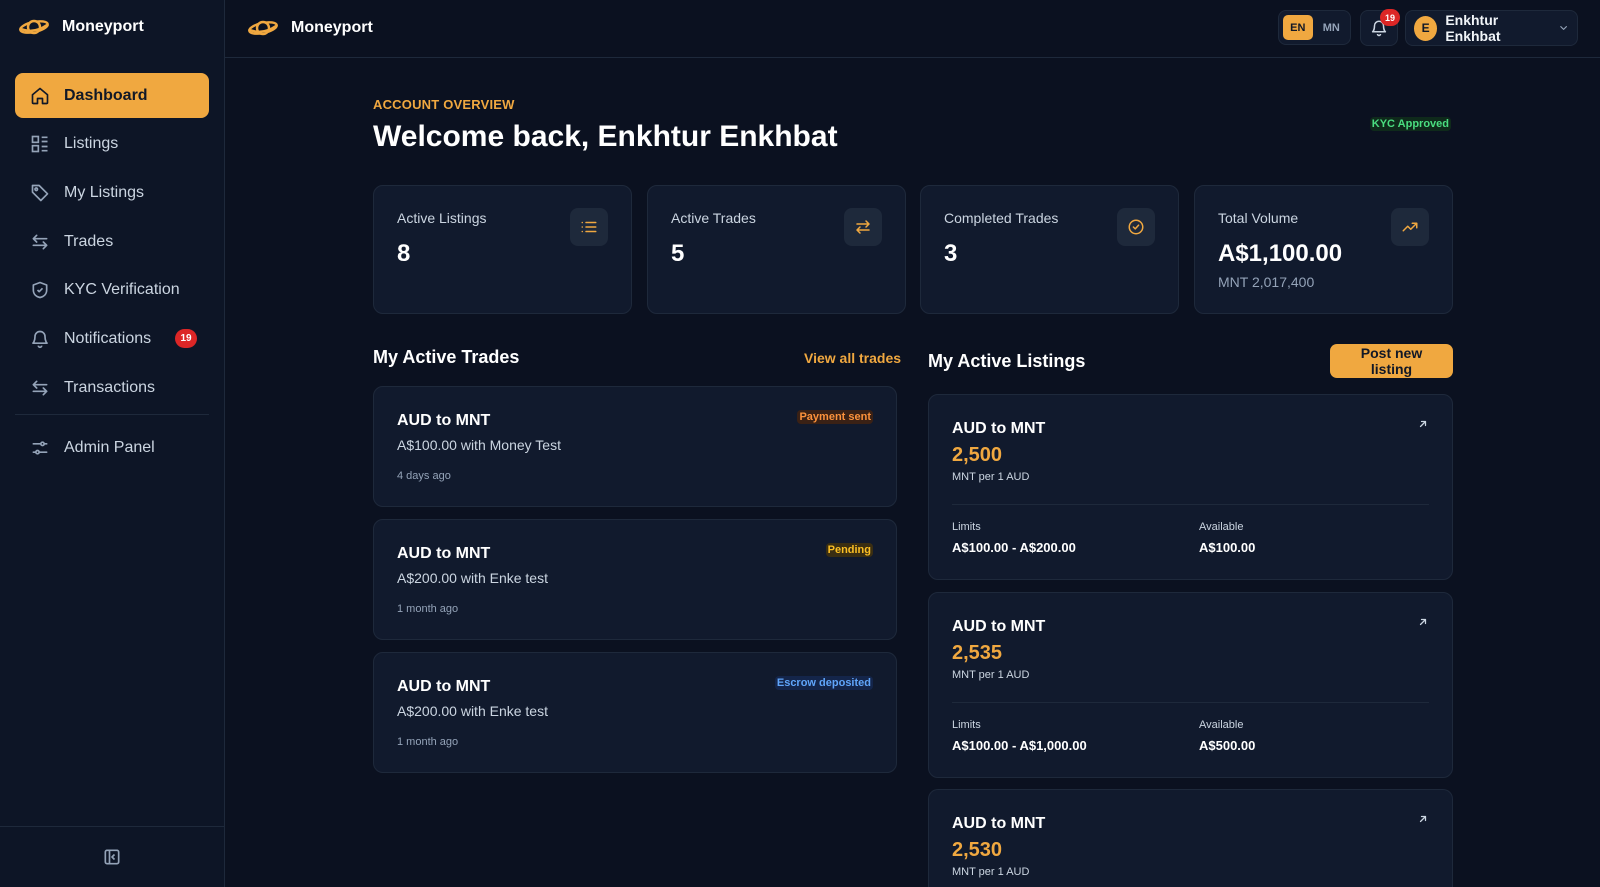 The width and height of the screenshot is (1600, 887). What do you see at coordinates (852, 358) in the screenshot?
I see `view-all-trades-link: View all trades` at bounding box center [852, 358].